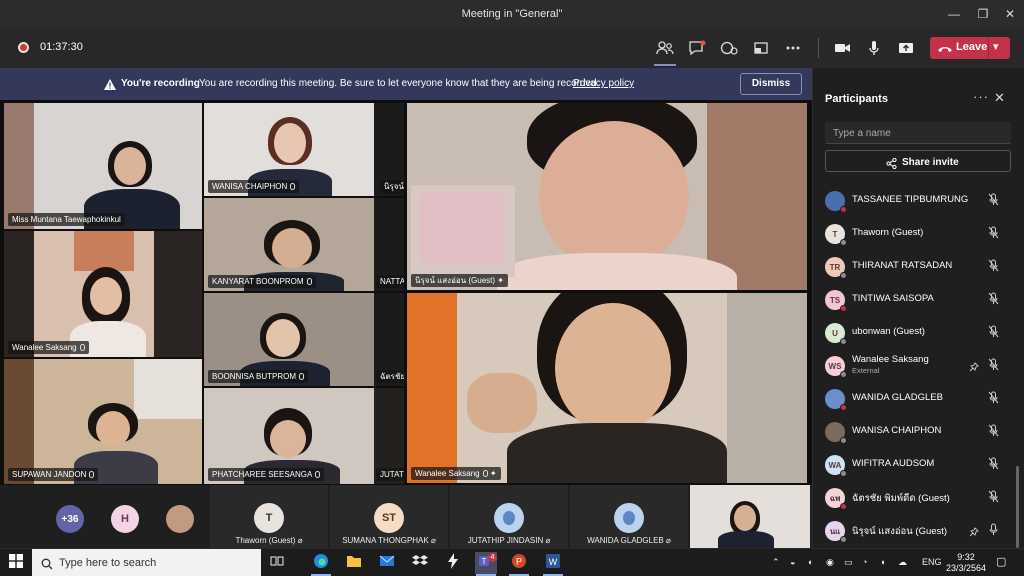  I want to click on tray-app-icon: ◐, so click(810, 562).